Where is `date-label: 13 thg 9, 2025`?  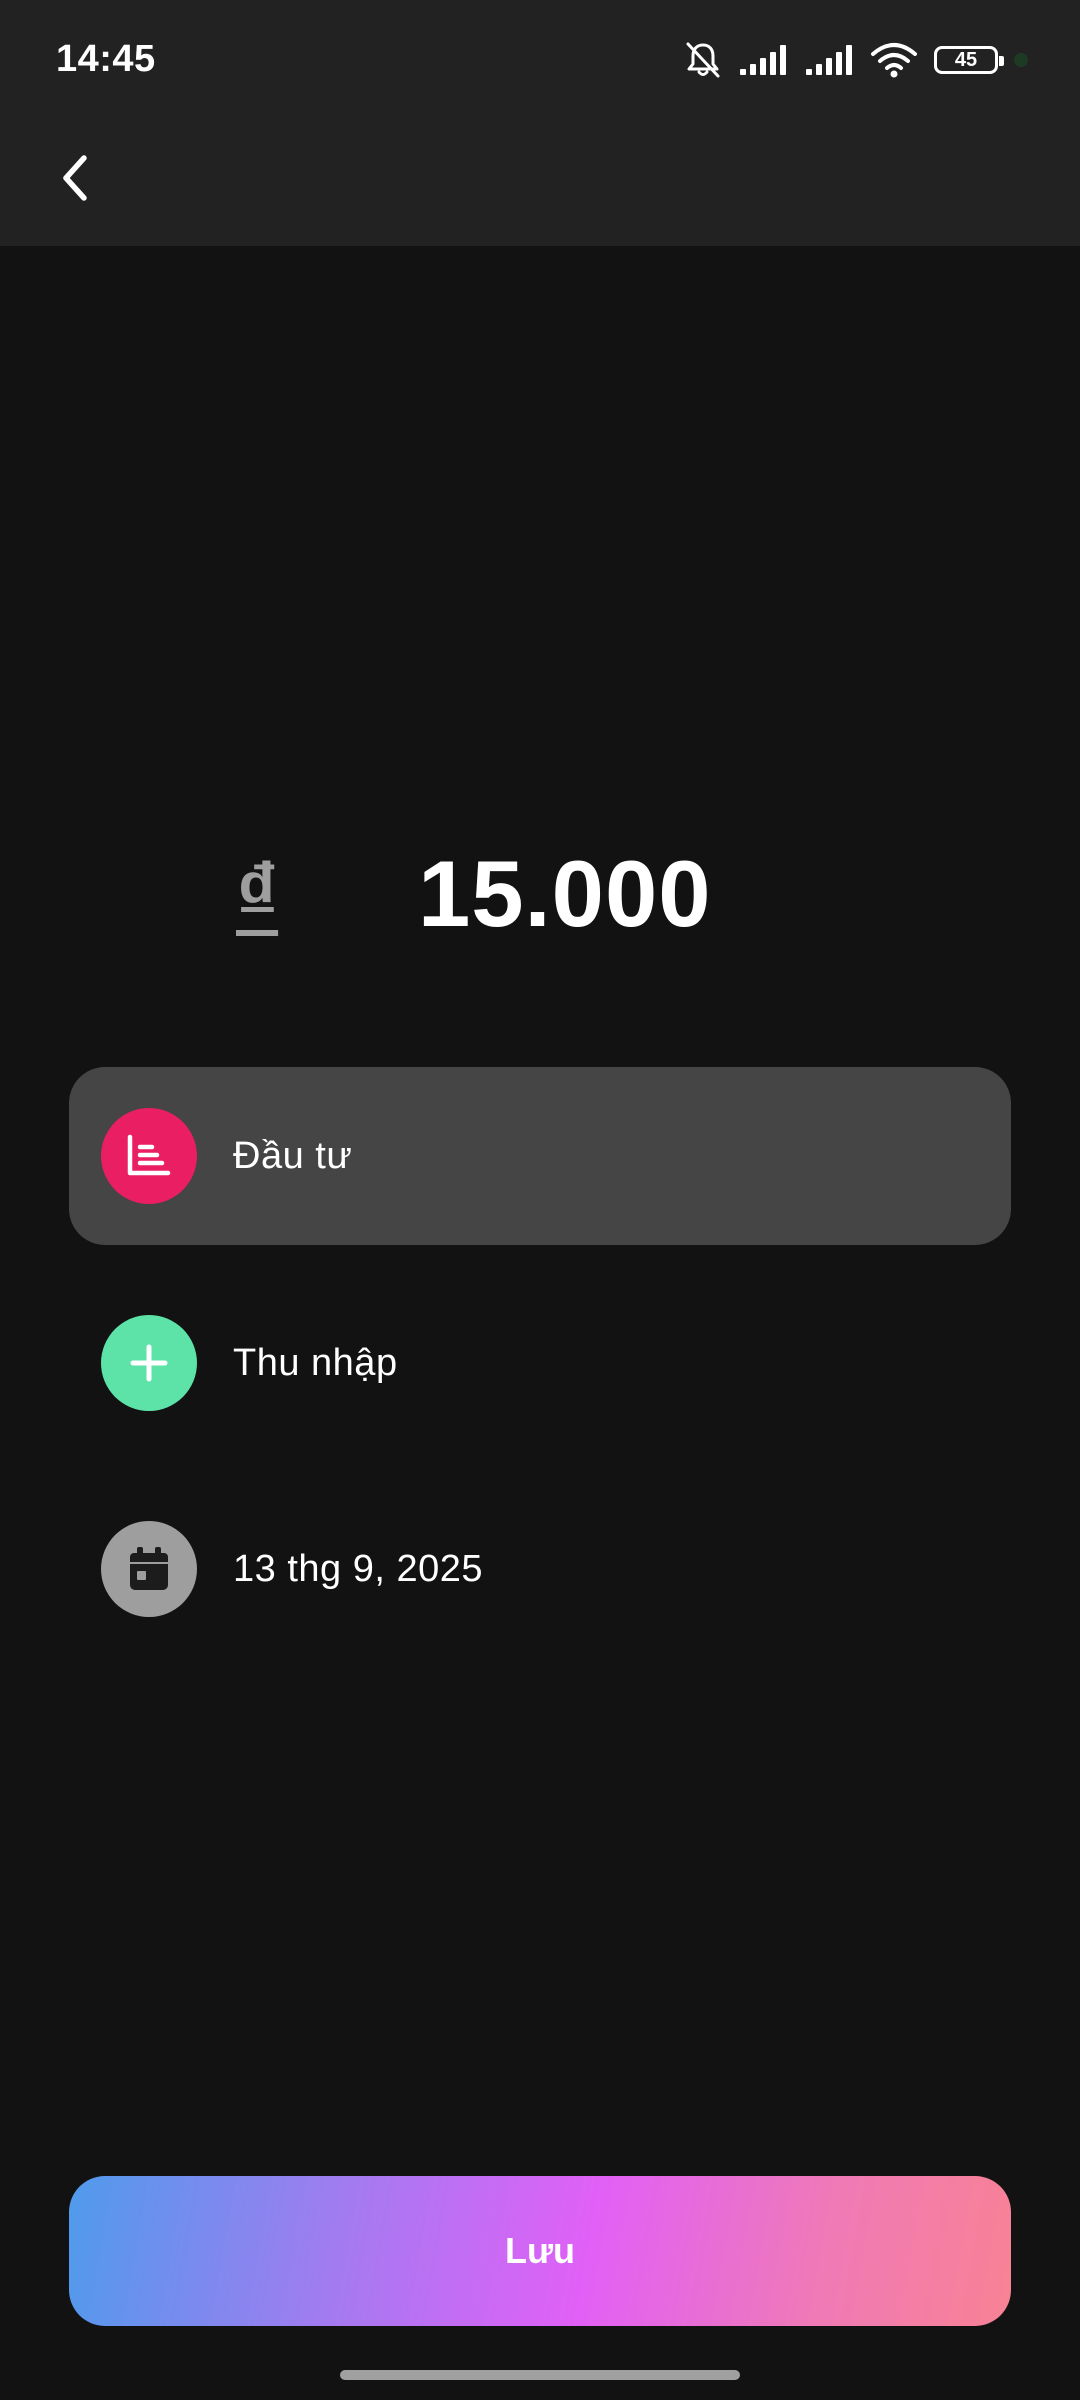 date-label: 13 thg 9, 2025 is located at coordinates (358, 1568).